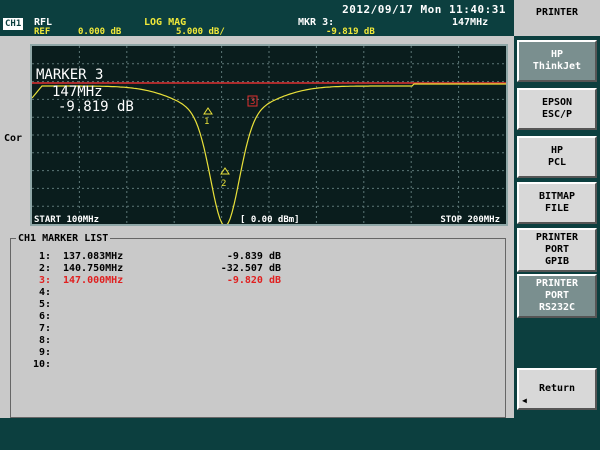 Image resolution: width=600 pixels, height=450 pixels. Describe the element at coordinates (93, 256) in the screenshot. I see `marker-row-freq: 137.083MHz` at that location.